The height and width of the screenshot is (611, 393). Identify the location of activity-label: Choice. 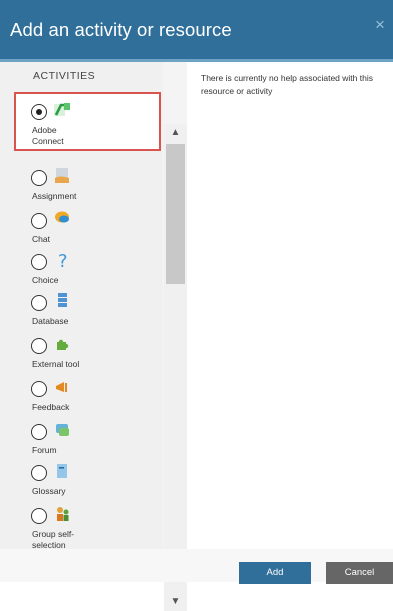
(45, 280).